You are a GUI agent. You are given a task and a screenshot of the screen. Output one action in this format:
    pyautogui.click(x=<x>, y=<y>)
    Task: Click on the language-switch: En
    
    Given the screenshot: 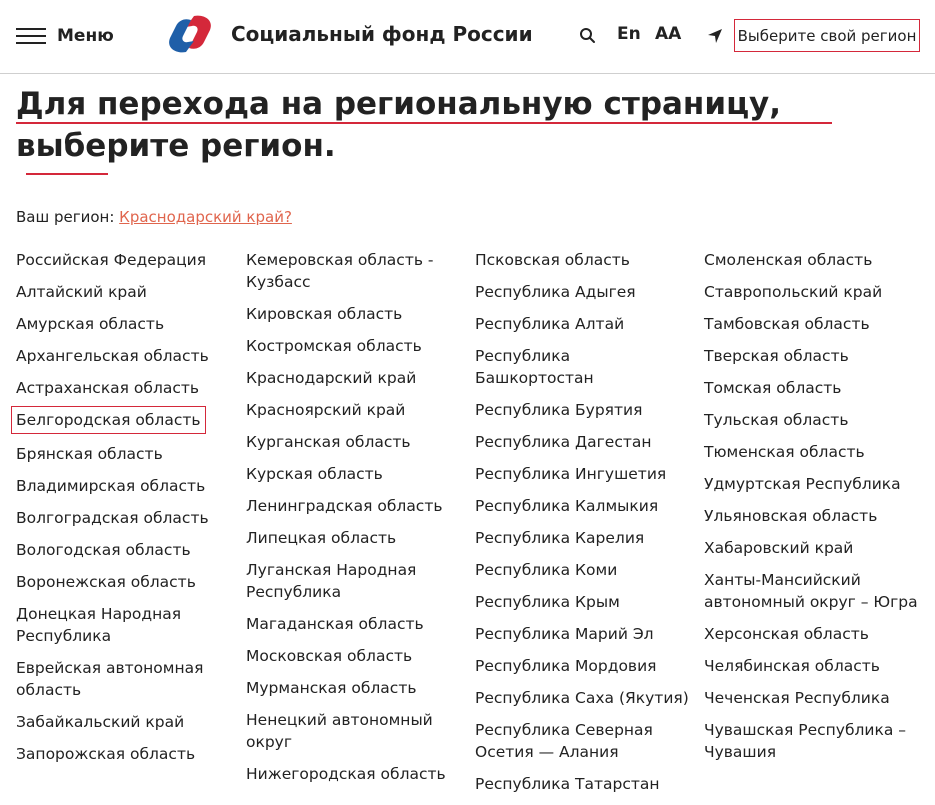 What is the action you would take?
    pyautogui.click(x=629, y=34)
    